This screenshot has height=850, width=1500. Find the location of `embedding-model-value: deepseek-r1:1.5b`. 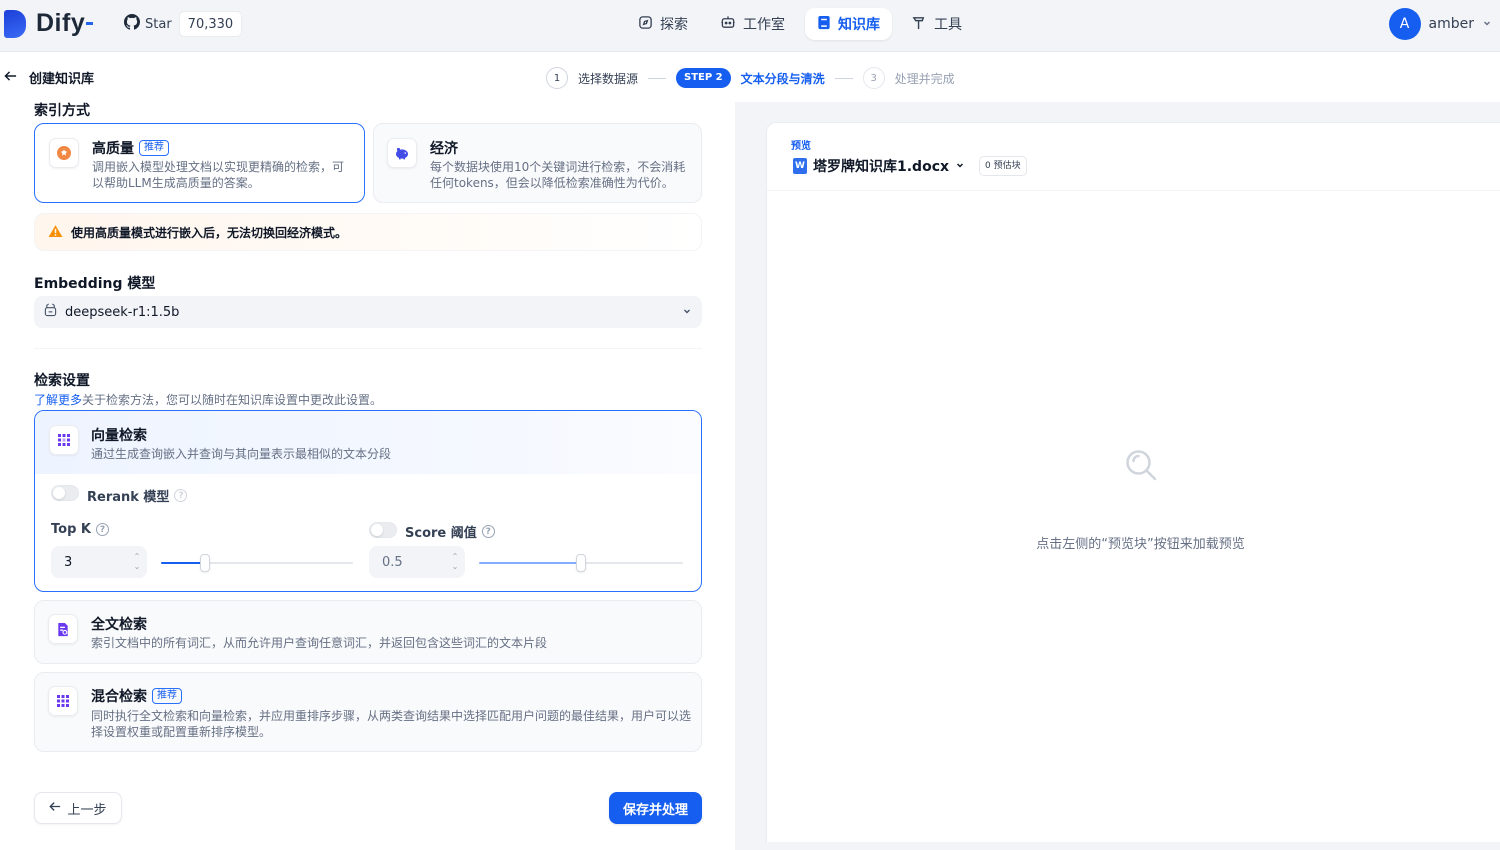

embedding-model-value: deepseek-r1:1.5b is located at coordinates (122, 312).